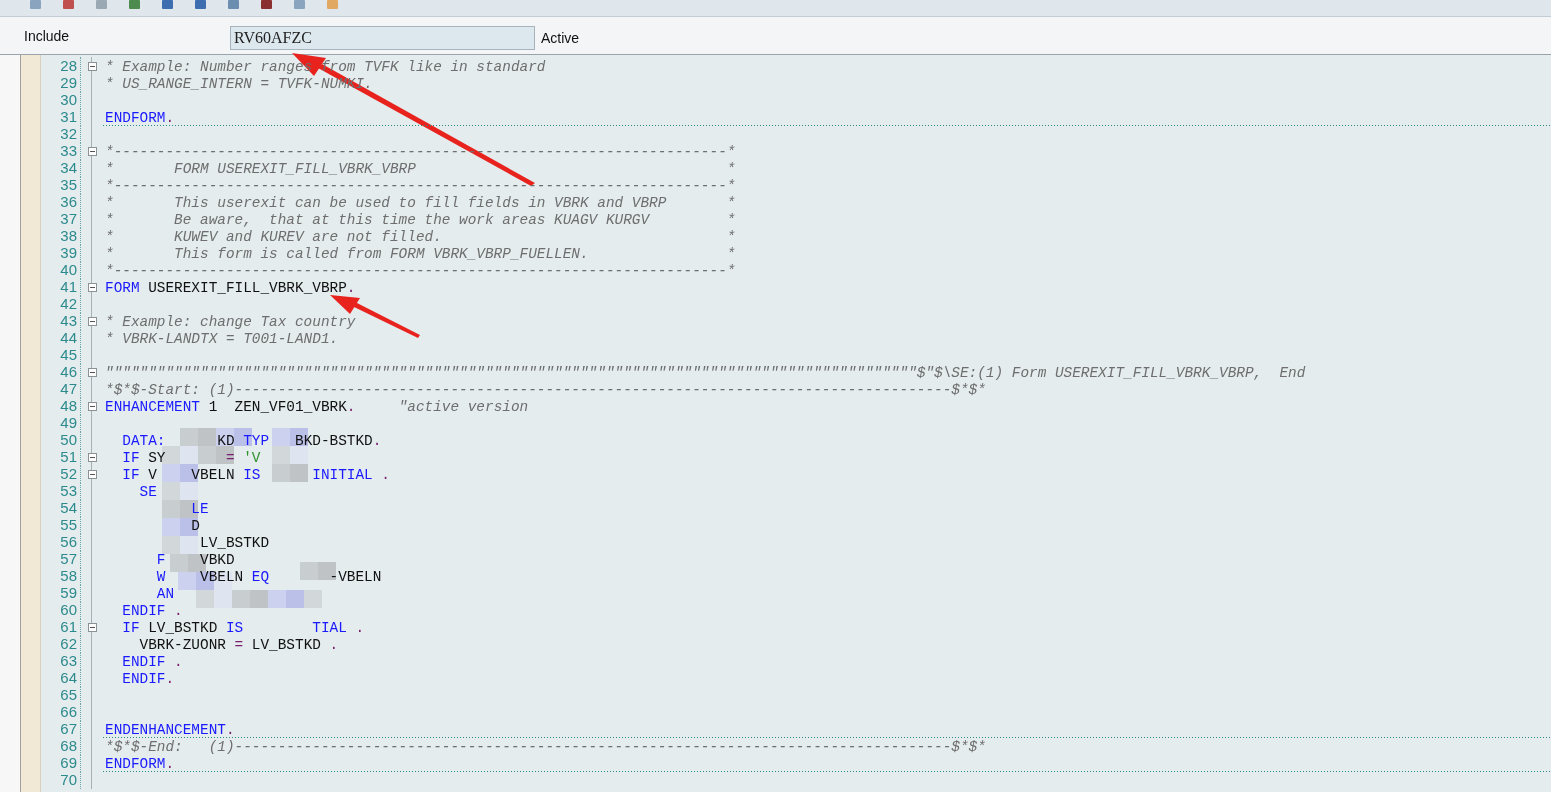 The height and width of the screenshot is (792, 1551). I want to click on line-number: 65, so click(68, 694).